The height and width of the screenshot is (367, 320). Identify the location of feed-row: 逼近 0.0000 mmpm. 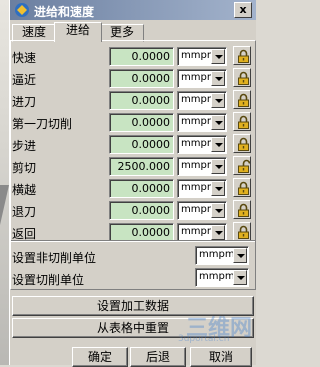
(133, 78).